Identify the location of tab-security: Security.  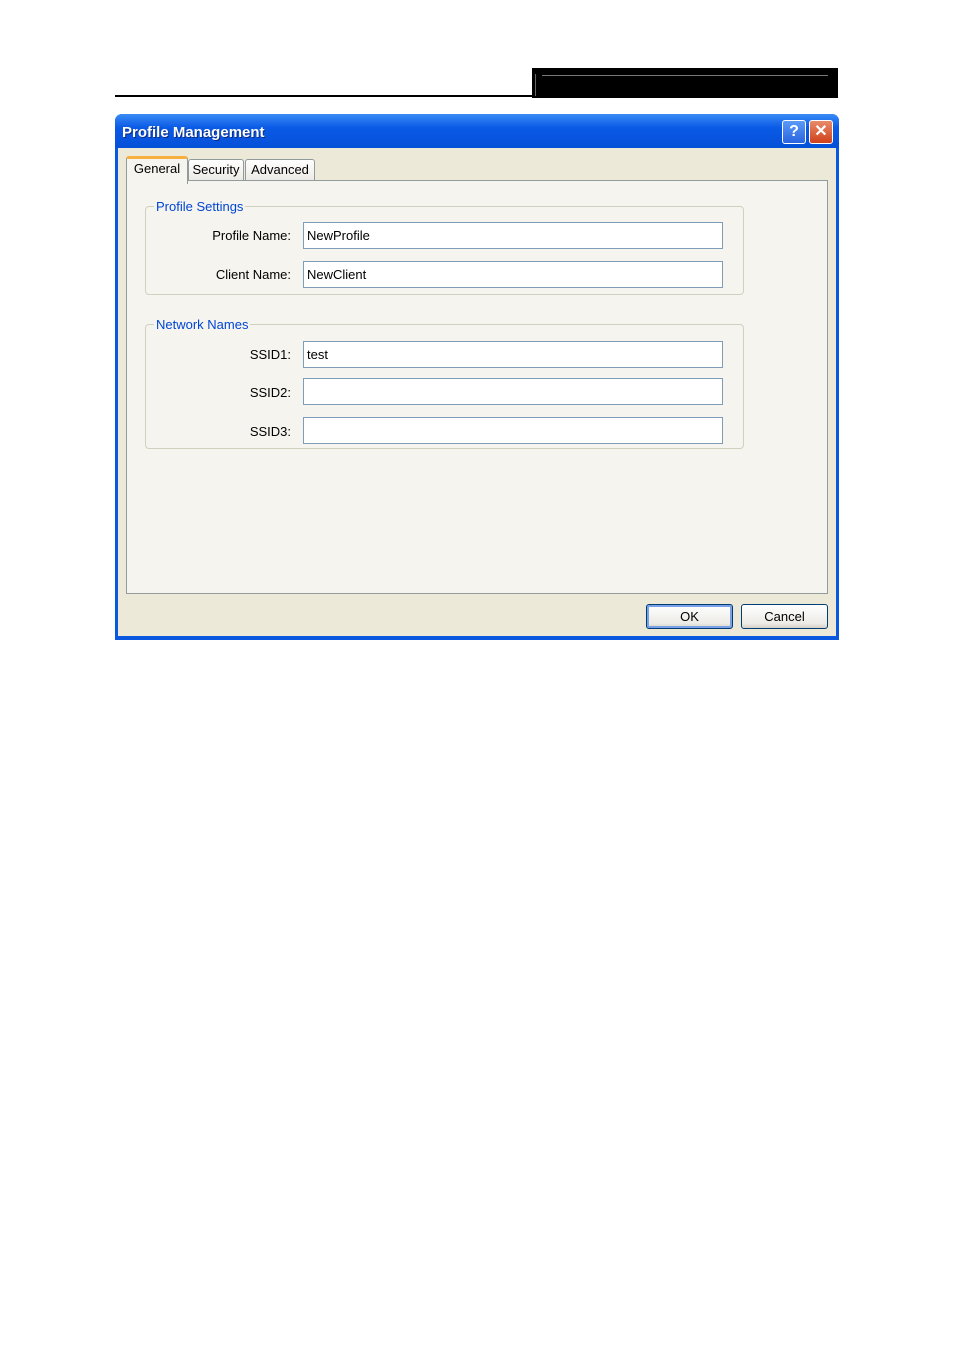
(216, 169).